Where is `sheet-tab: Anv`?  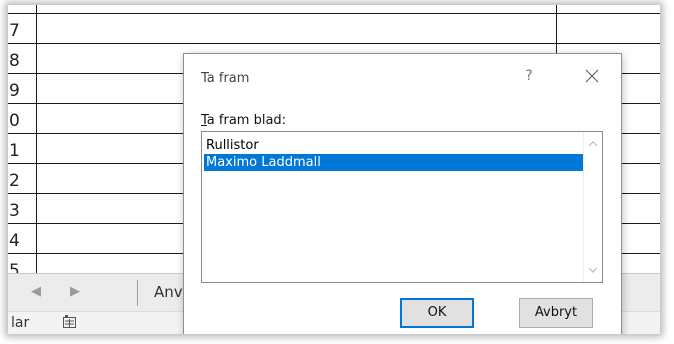
sheet-tab: Anv is located at coordinates (168, 292).